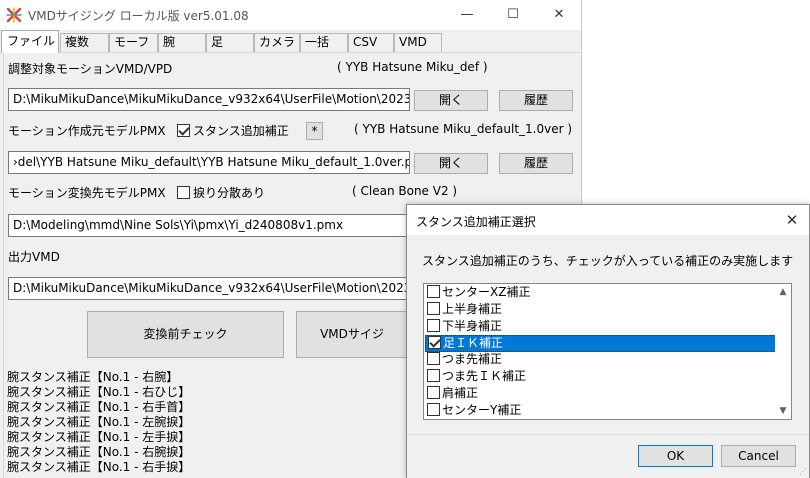  I want to click on twist-distribution-label: 捩り分散あり, so click(229, 193).